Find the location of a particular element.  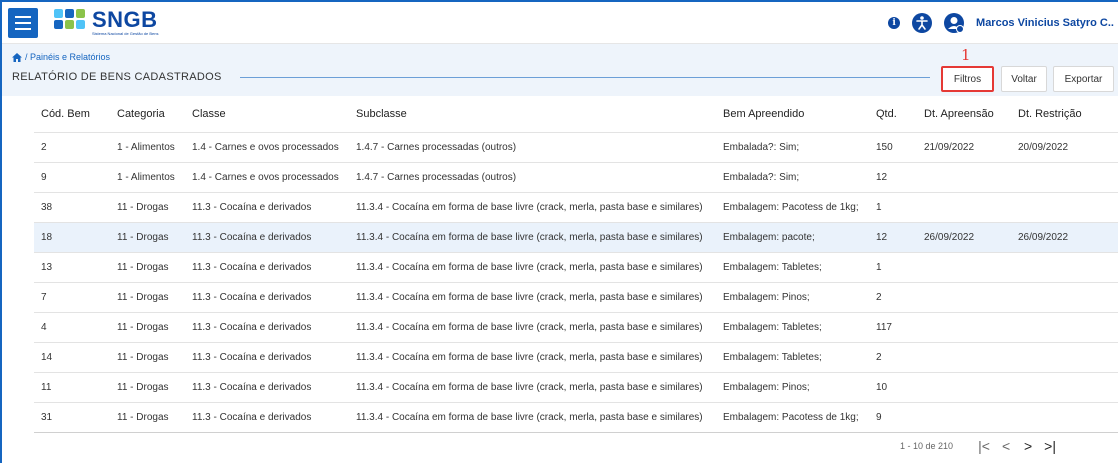

table-cell: 14 is located at coordinates (72, 356).